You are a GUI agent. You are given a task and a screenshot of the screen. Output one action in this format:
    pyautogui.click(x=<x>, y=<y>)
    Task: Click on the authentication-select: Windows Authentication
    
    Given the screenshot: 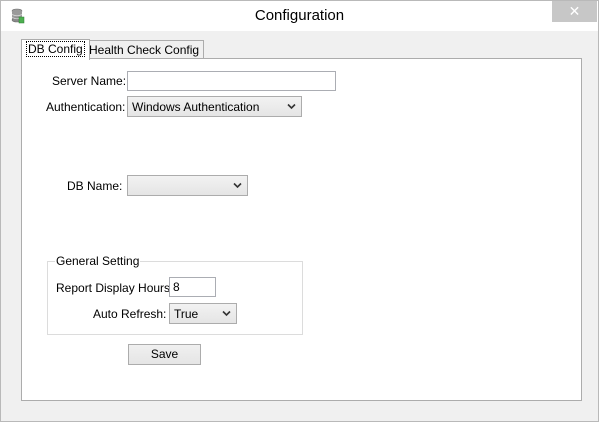 What is the action you would take?
    pyautogui.click(x=214, y=106)
    